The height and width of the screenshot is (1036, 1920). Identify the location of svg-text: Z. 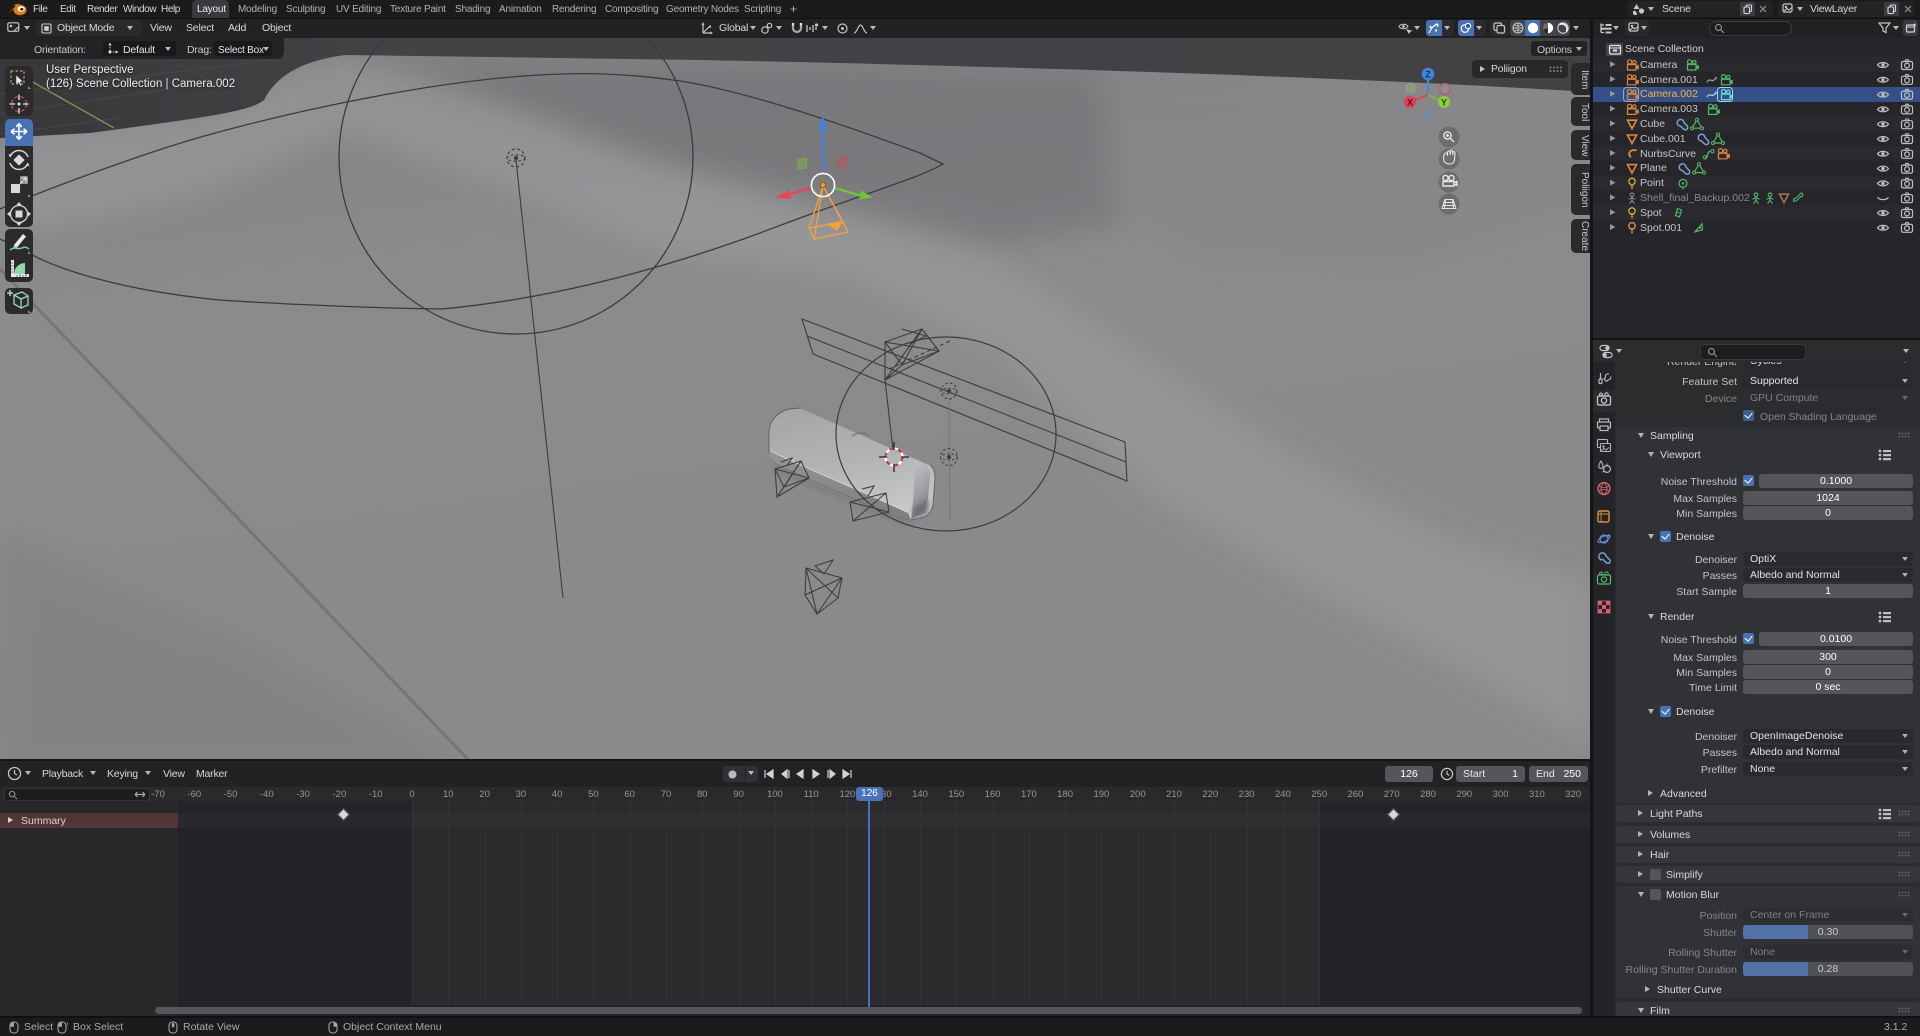
(1428, 75).